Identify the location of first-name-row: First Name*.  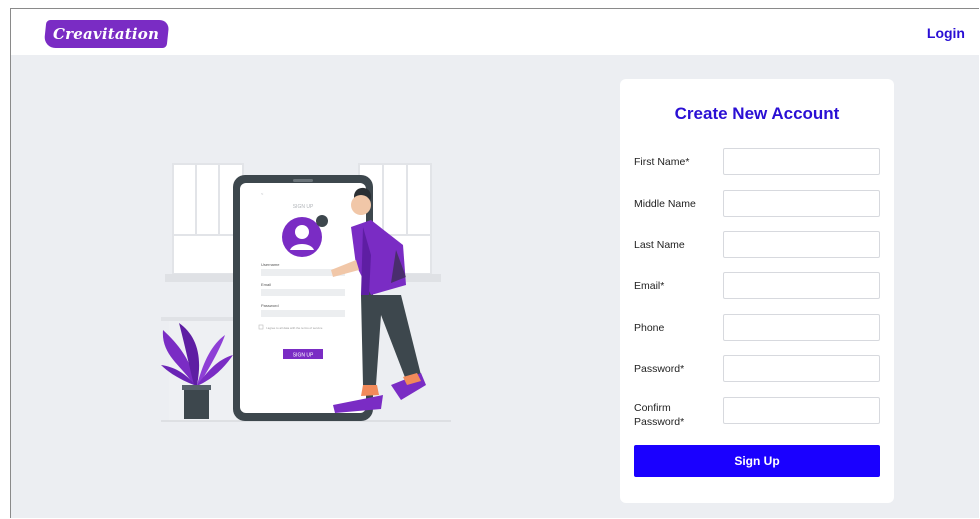
(758, 163).